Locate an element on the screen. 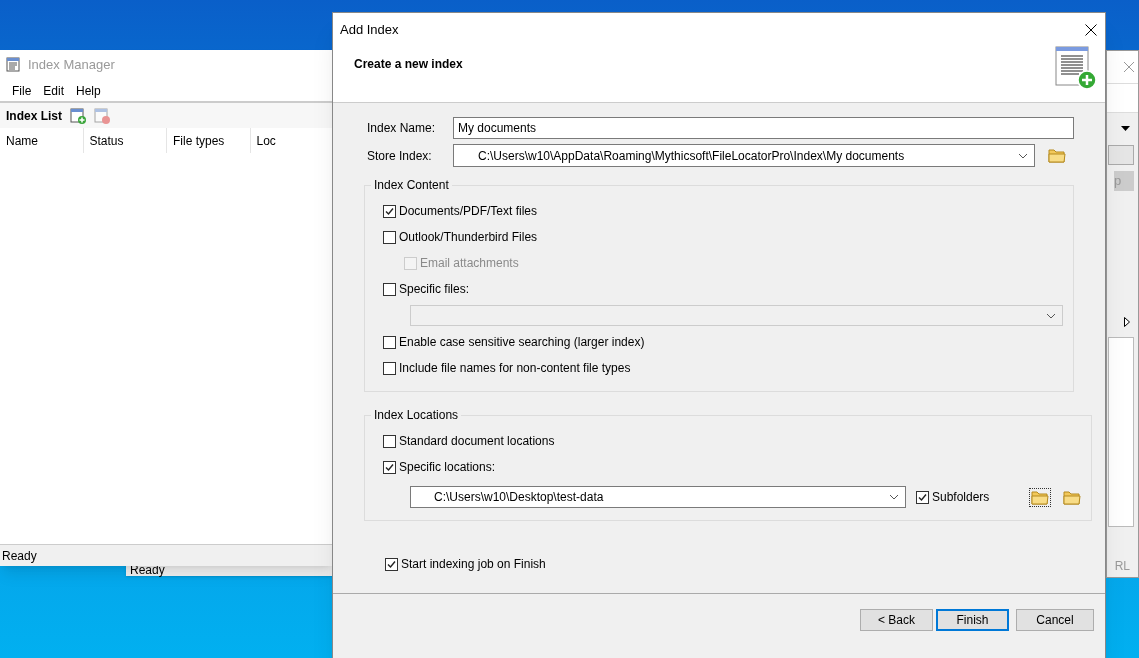 This screenshot has height=658, width=1139. column-header: Status is located at coordinates (125, 140).